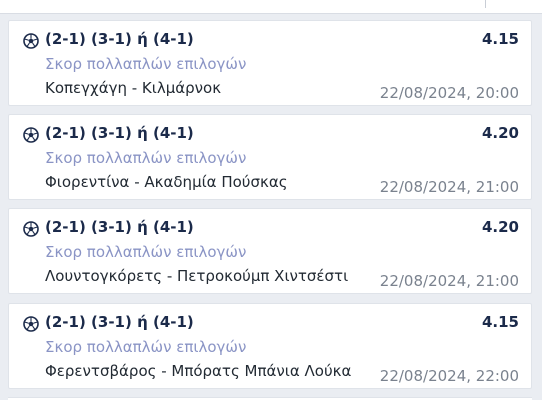 This screenshot has height=400, width=542. I want to click on header-divider, so click(485, 4).